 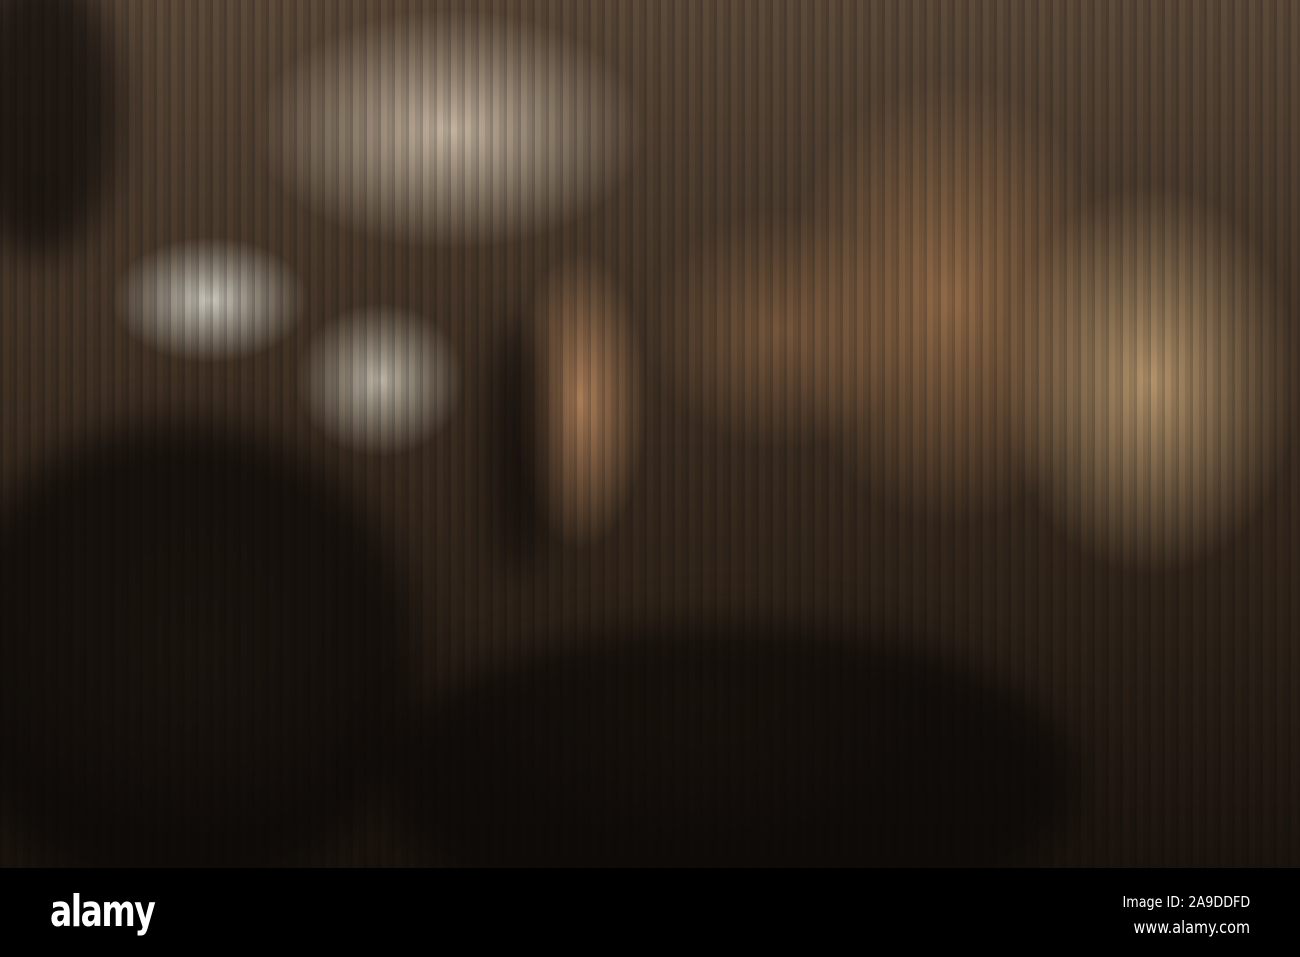 I want to click on shadow-center-crevice, so click(x=520, y=450).